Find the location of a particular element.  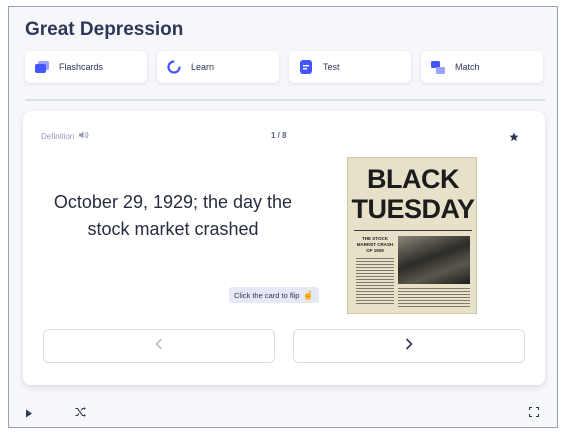

star-icon is located at coordinates (514, 138).